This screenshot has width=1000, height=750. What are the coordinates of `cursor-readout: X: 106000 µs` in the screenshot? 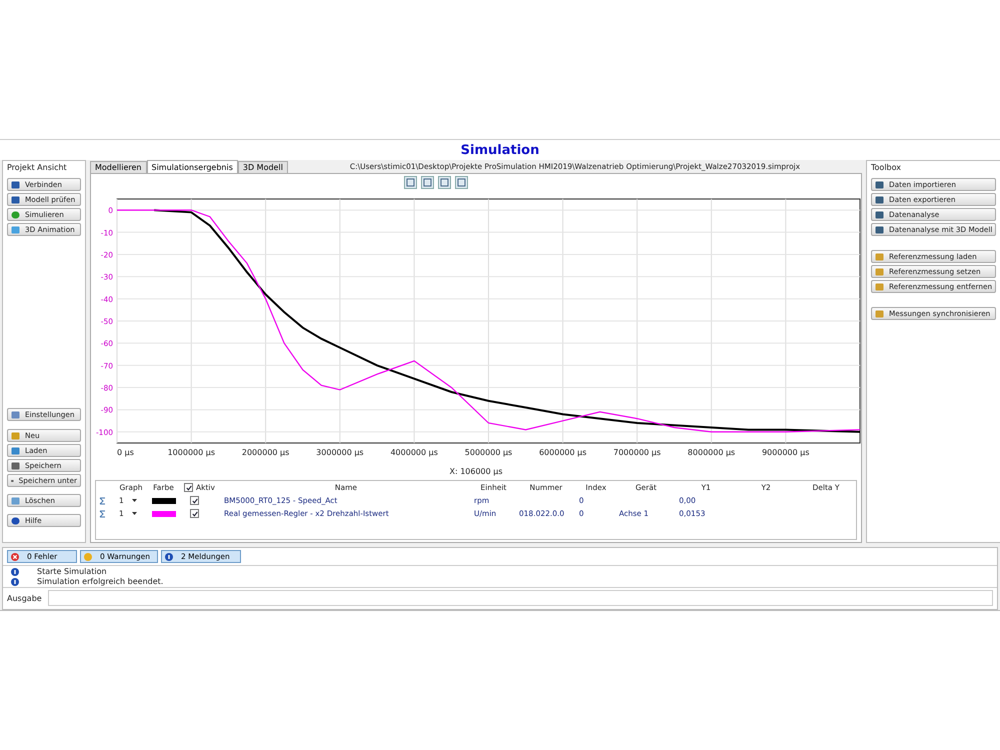 It's located at (476, 471).